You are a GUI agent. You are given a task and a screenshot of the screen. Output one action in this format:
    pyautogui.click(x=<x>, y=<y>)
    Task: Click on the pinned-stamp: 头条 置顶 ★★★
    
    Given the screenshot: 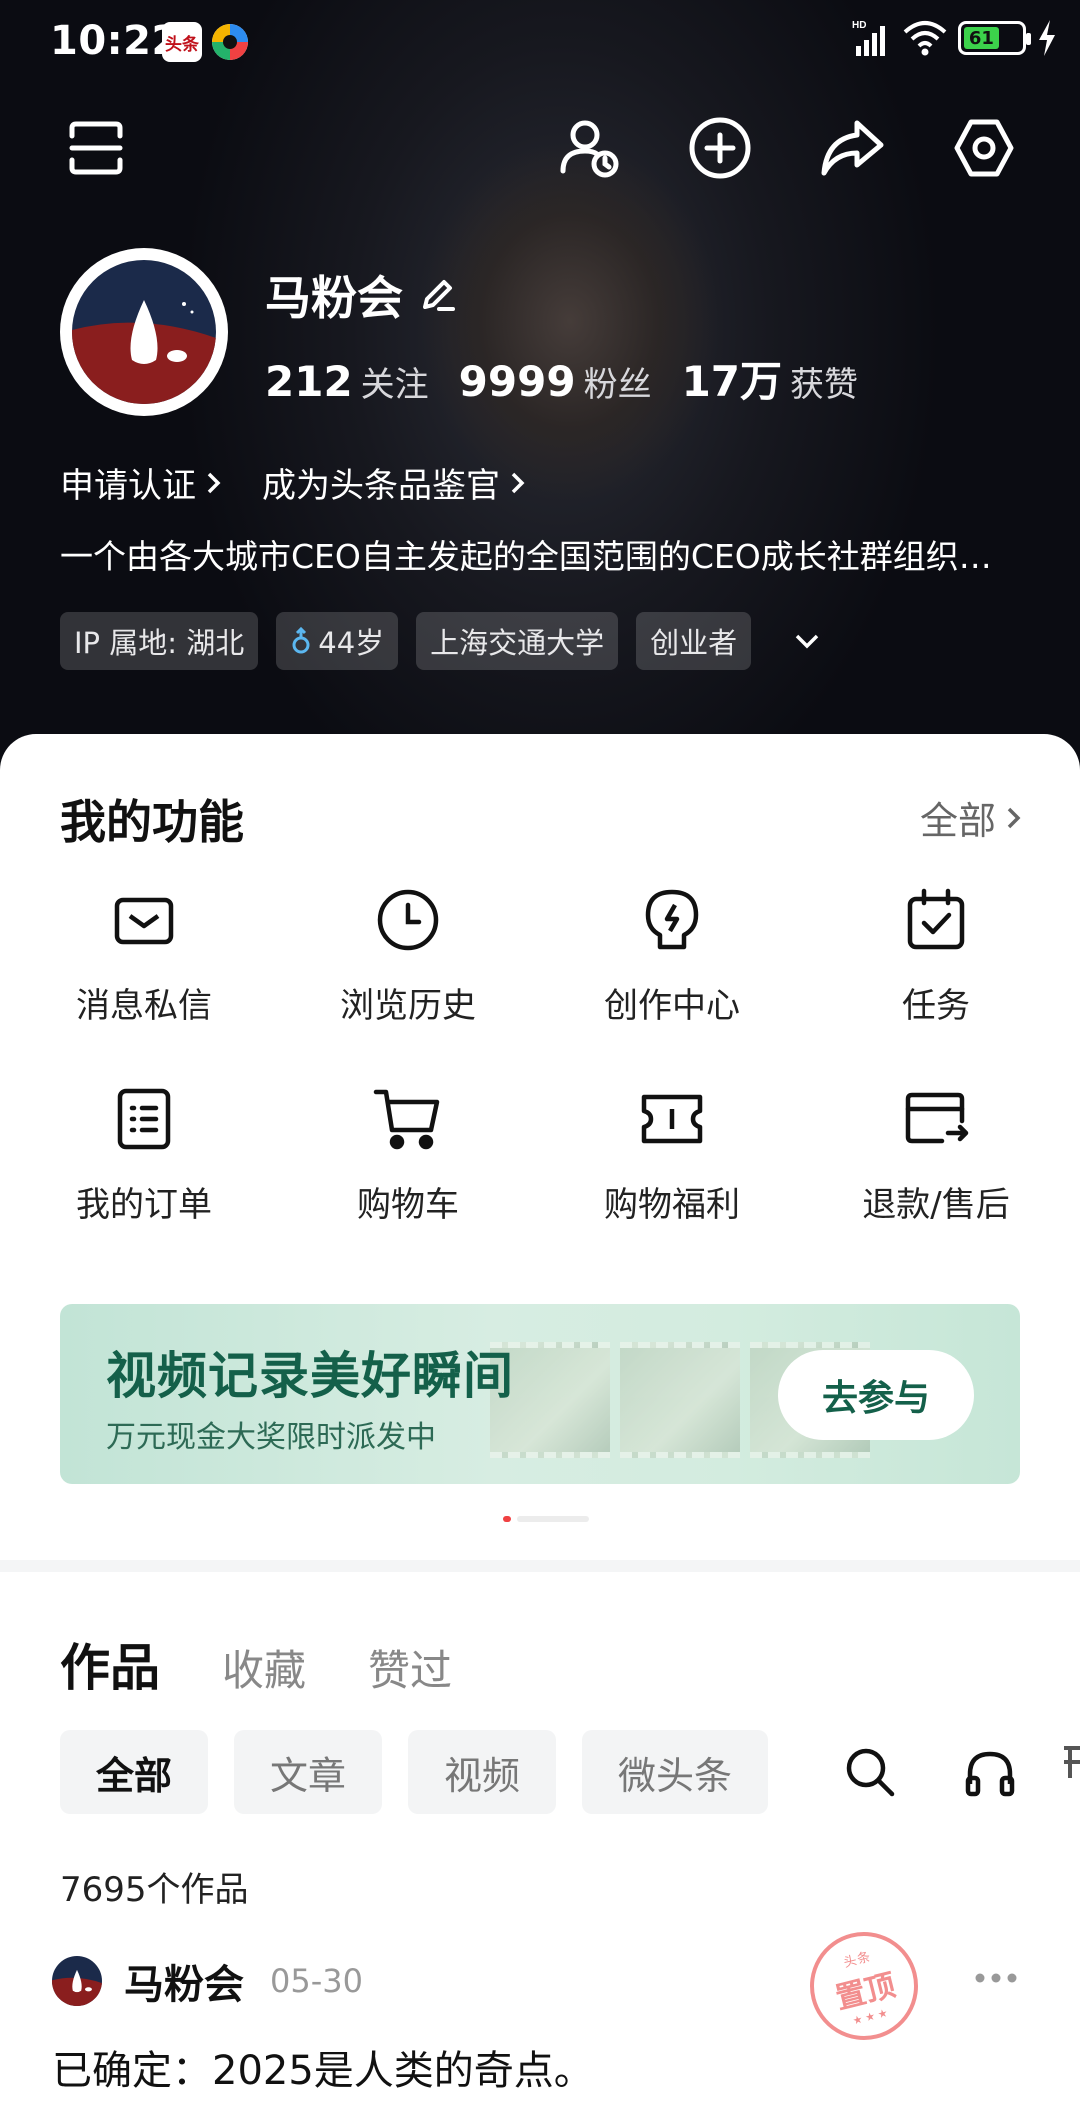 What is the action you would take?
    pyautogui.click(x=864, y=1986)
    